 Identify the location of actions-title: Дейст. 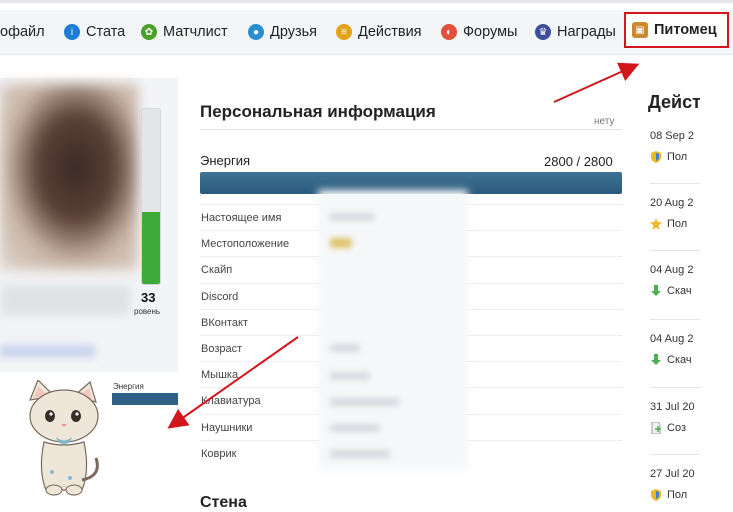
(674, 102).